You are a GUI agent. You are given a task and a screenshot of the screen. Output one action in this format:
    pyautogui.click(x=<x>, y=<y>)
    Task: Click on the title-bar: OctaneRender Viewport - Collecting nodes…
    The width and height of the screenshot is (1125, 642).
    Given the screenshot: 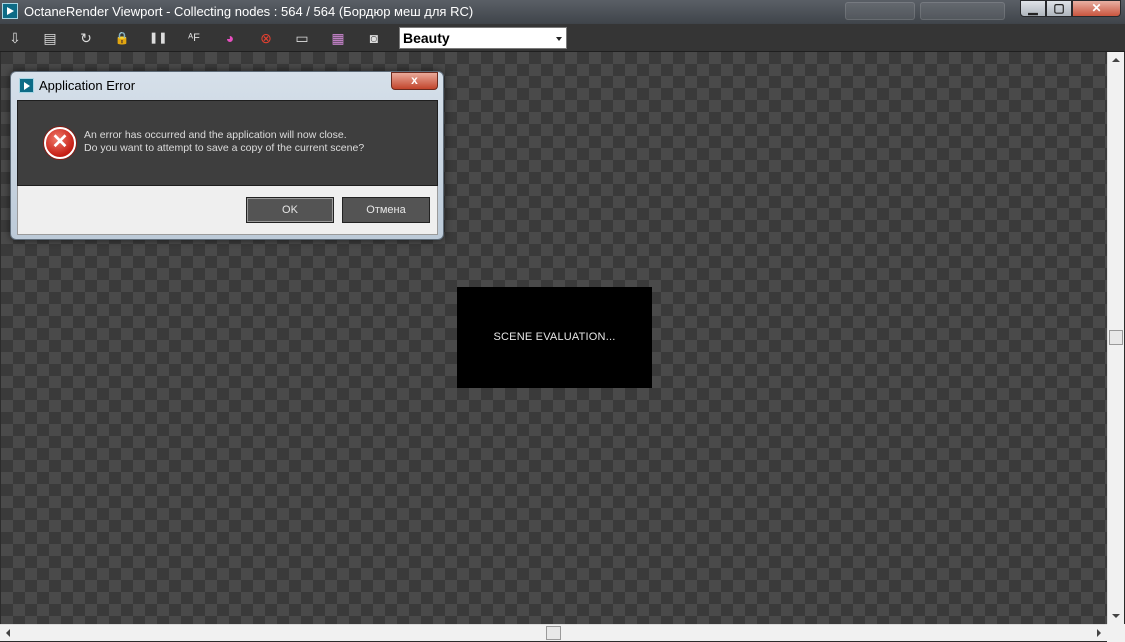 What is the action you would take?
    pyautogui.click(x=562, y=12)
    